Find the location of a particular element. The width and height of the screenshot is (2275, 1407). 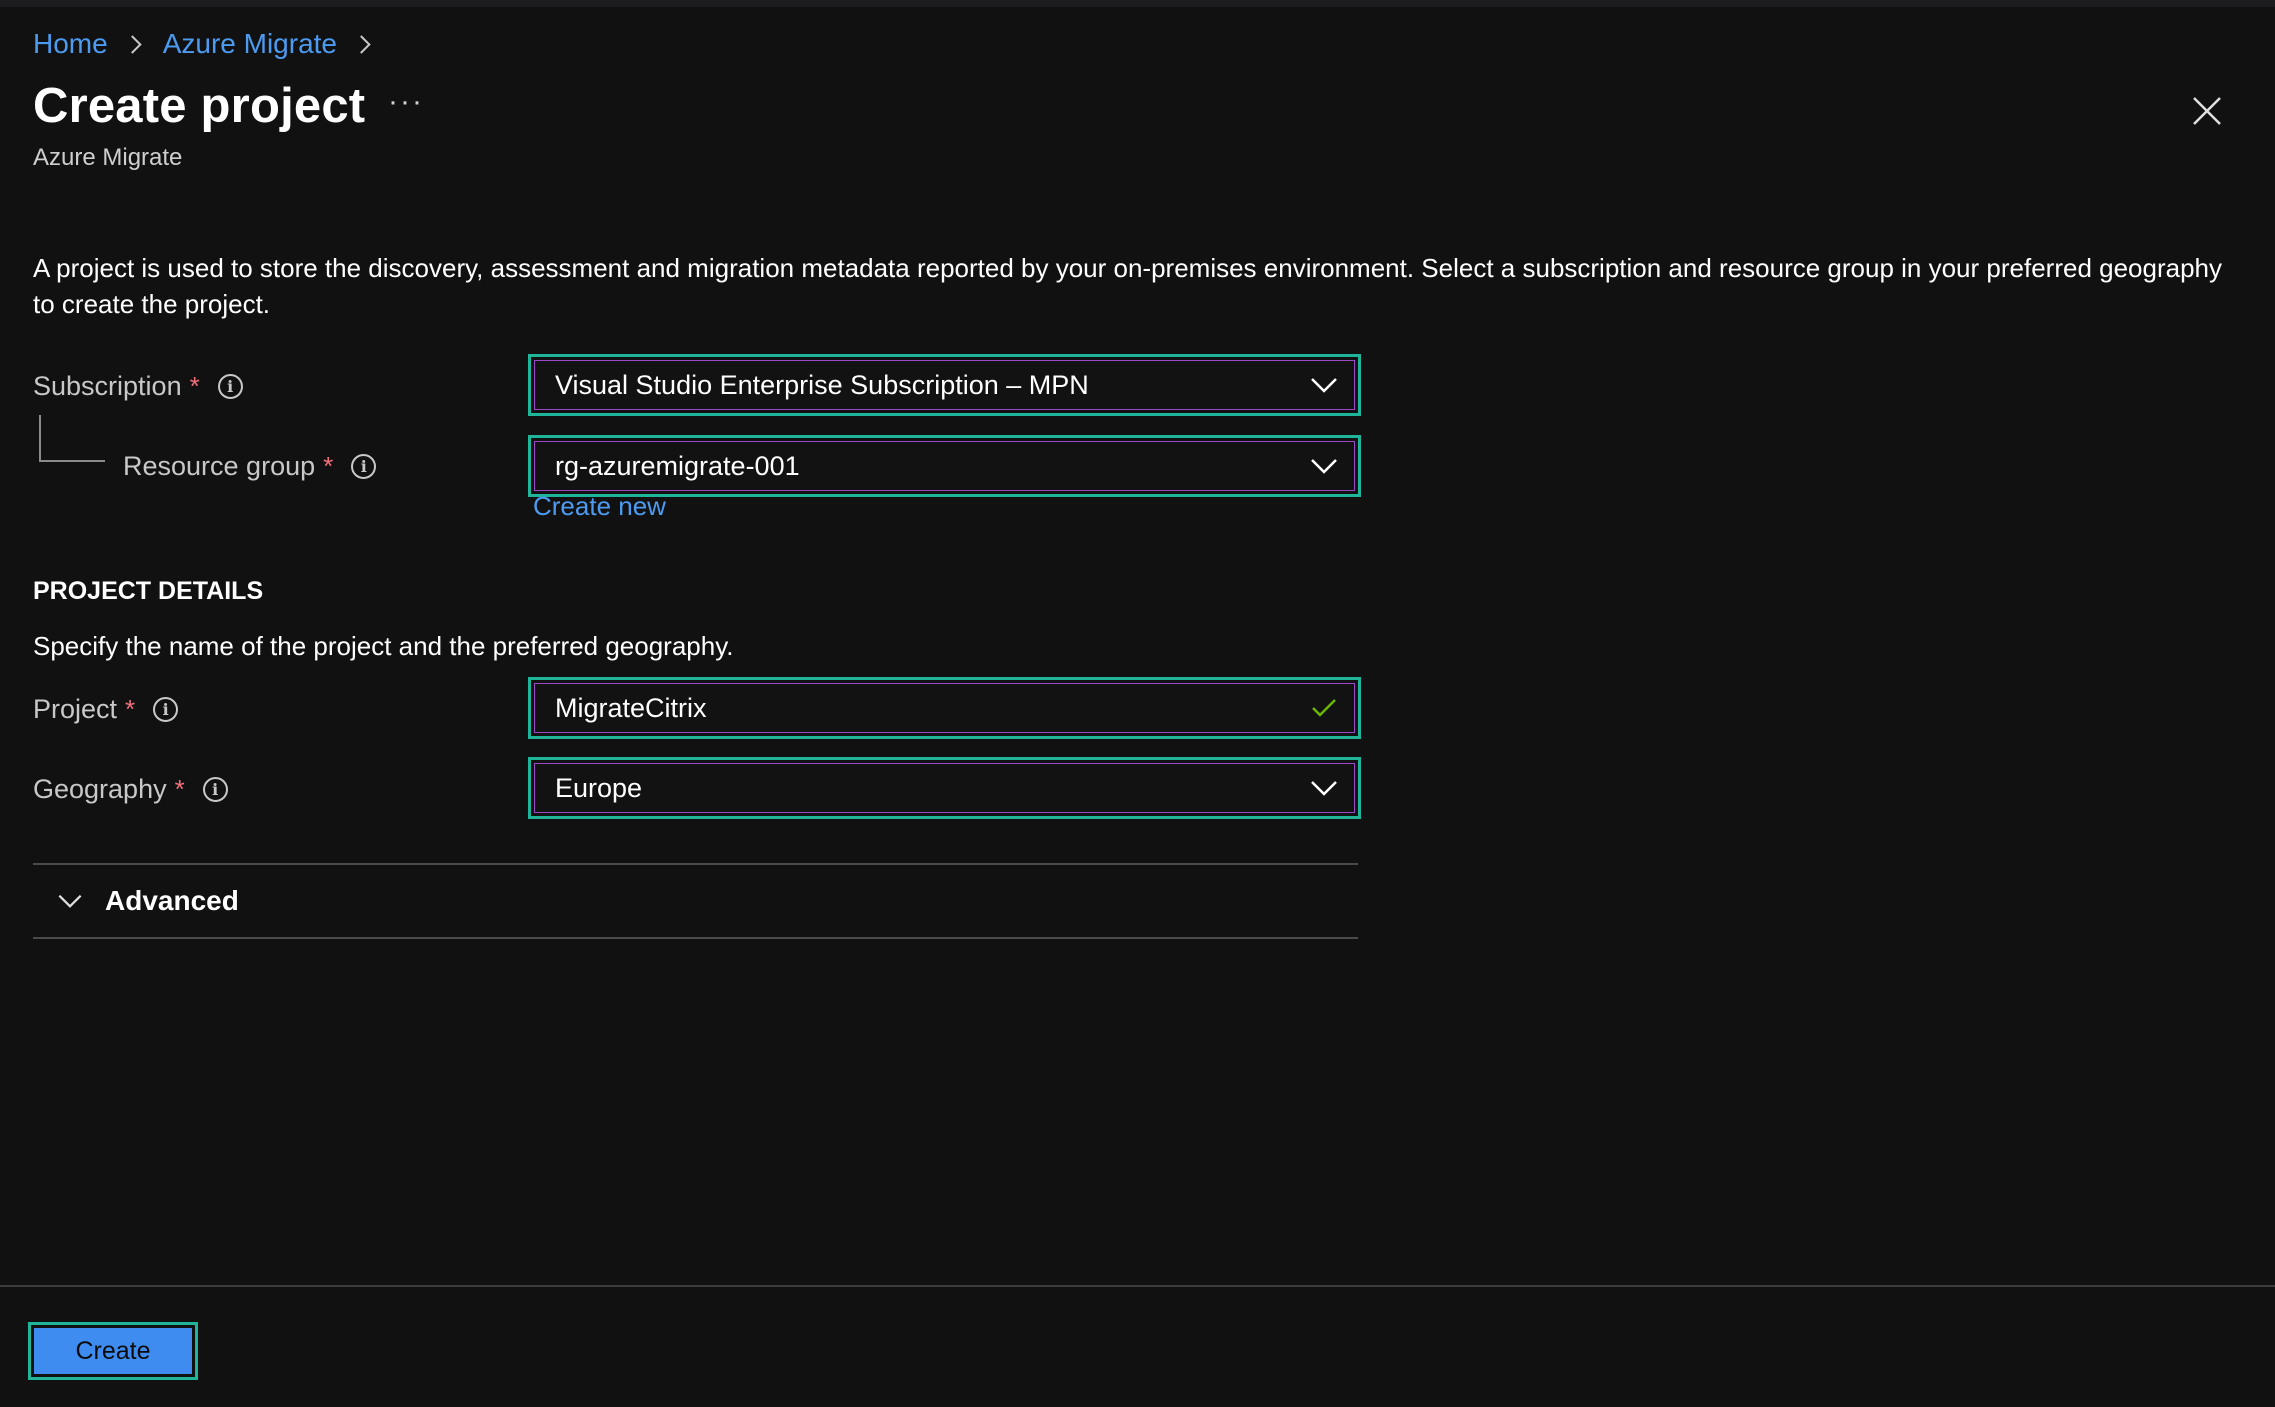

checkmark-icon is located at coordinates (1324, 708).